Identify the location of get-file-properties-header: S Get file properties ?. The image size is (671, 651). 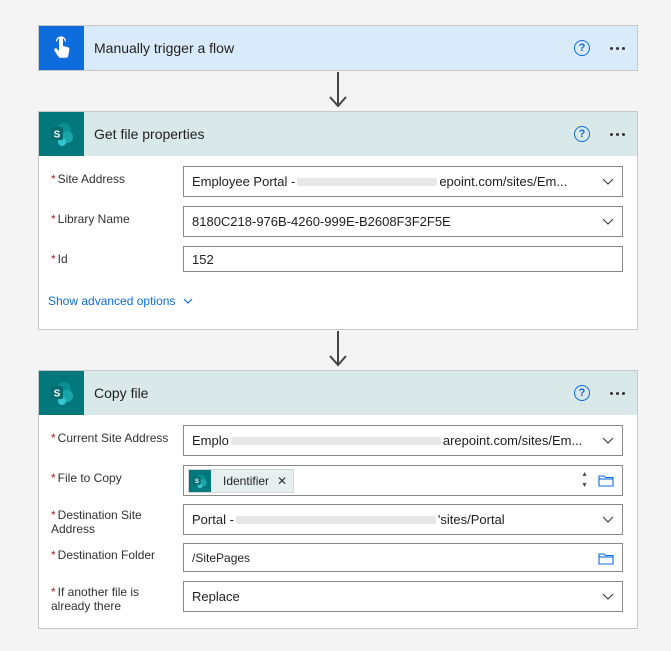
(338, 134).